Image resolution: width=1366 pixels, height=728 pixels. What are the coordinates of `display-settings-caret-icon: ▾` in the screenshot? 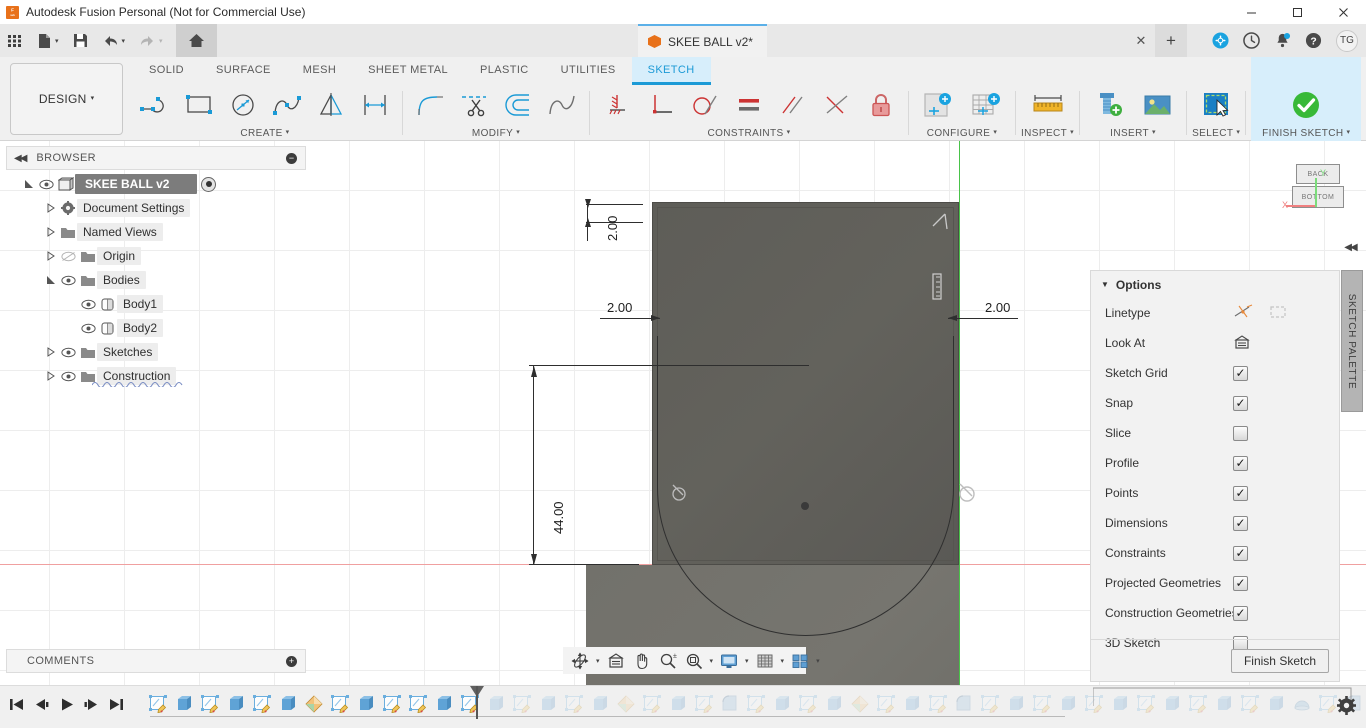 It's located at (747, 661).